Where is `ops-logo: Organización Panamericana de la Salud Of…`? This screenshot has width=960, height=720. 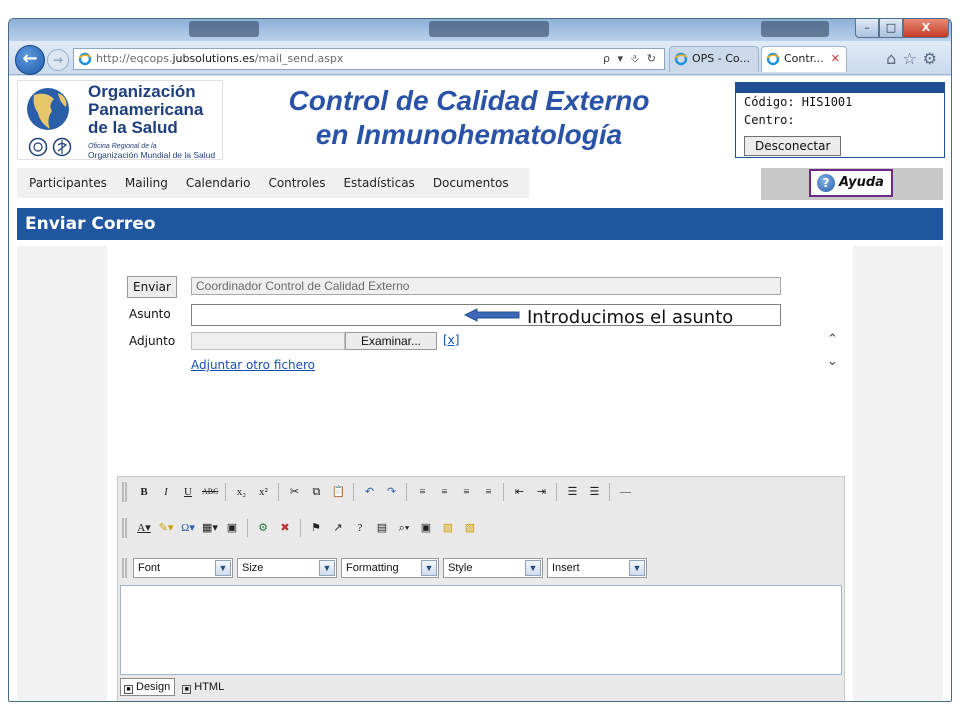
ops-logo: Organización Panamericana de la Salud Of… is located at coordinates (120, 120).